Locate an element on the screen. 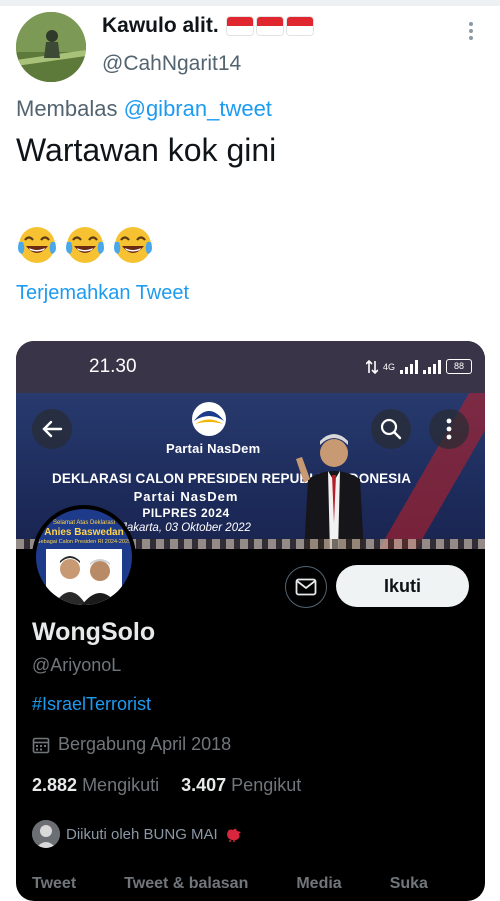 The height and width of the screenshot is (901, 500). author-display-name: Kawulo alit. is located at coordinates (160, 26).